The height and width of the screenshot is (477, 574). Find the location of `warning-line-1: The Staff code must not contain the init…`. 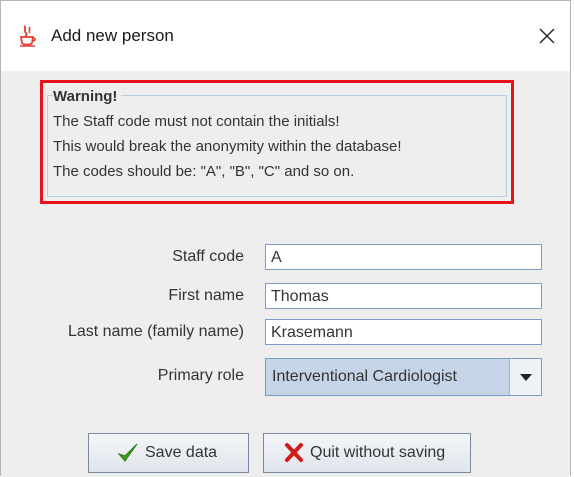

warning-line-1: The Staff code must not contain the init… is located at coordinates (196, 121).